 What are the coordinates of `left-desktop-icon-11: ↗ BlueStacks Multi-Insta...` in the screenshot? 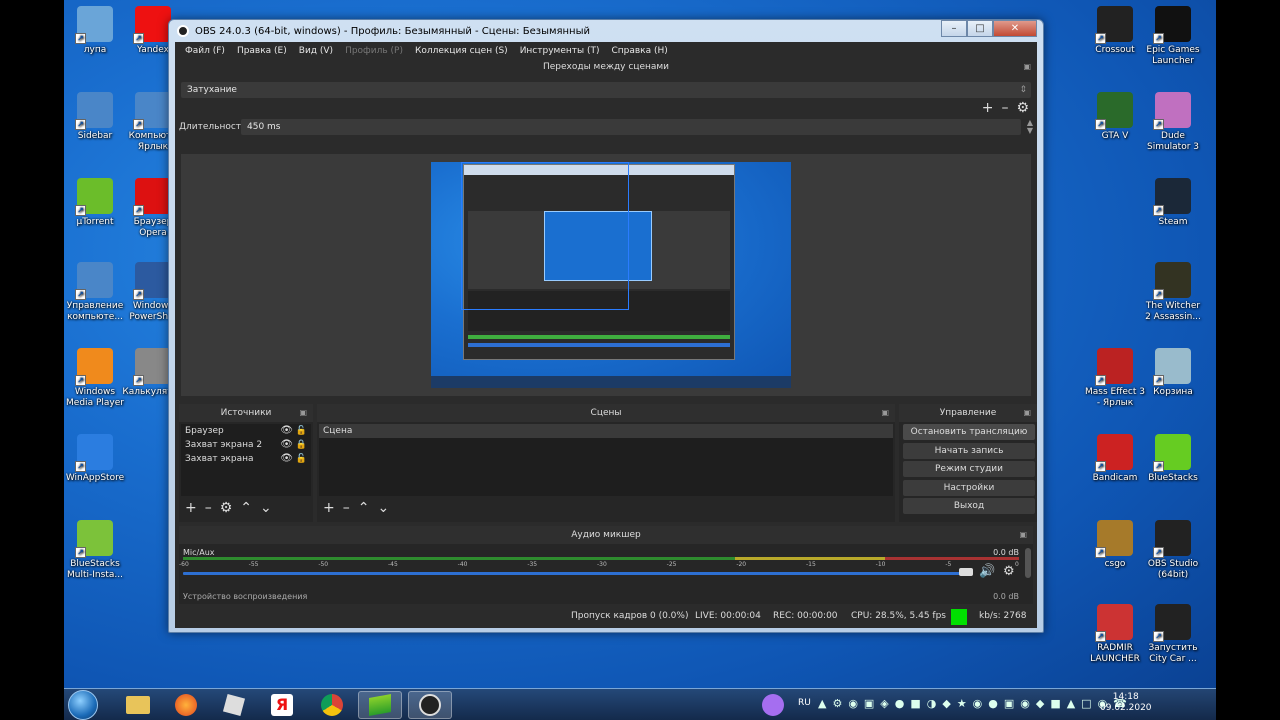 It's located at (95, 550).